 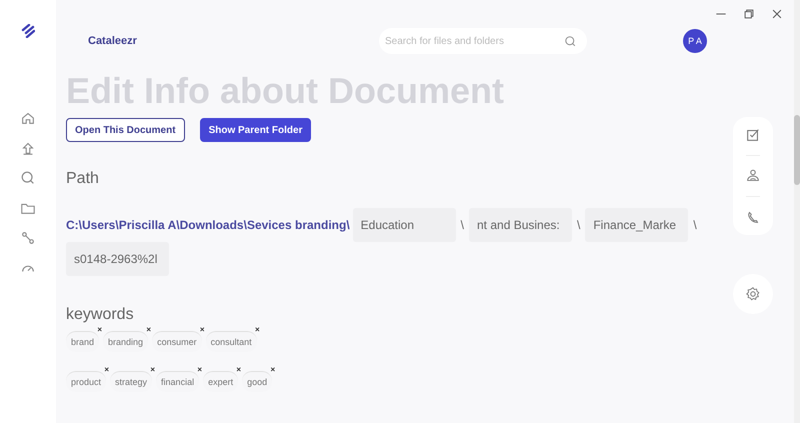 I want to click on avatar: P A, so click(x=695, y=41).